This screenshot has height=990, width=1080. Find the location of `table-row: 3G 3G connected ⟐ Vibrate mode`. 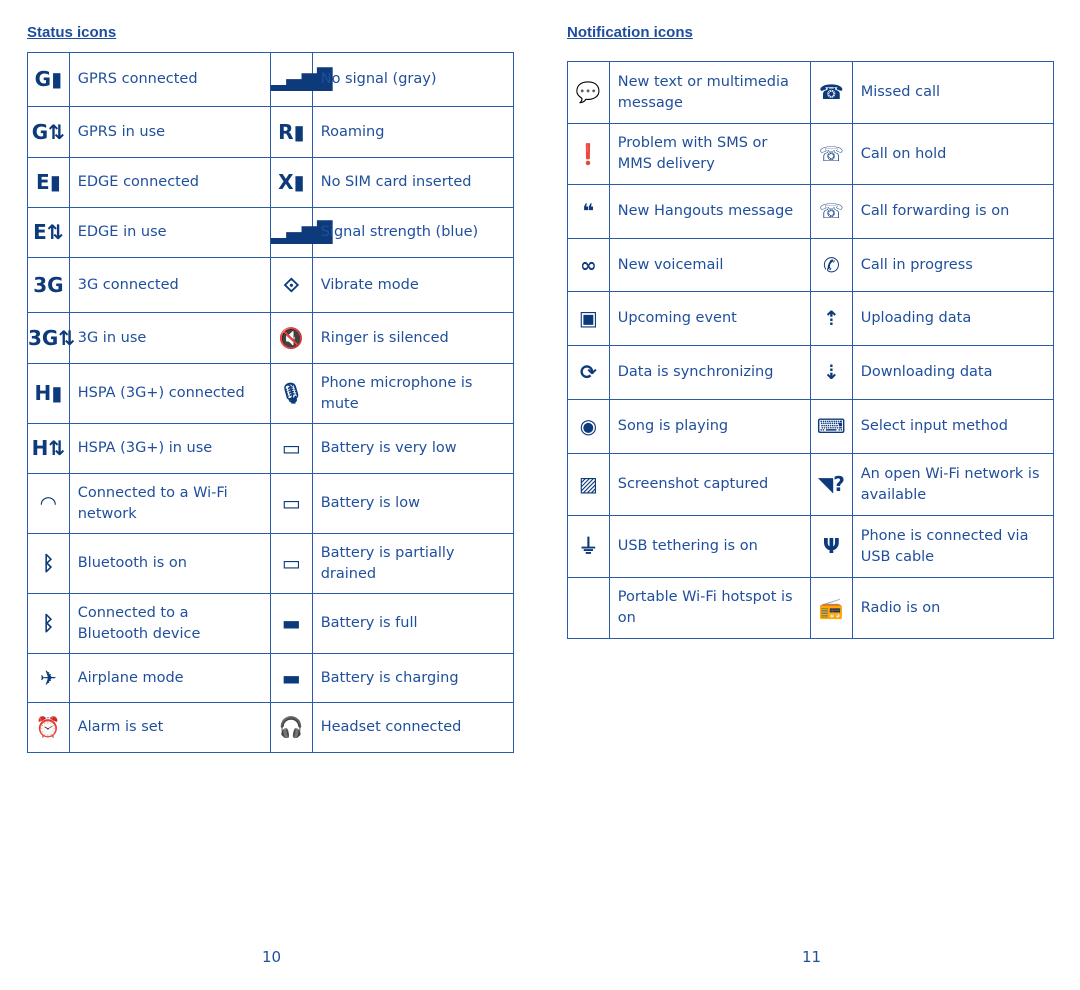

table-row: 3G 3G connected ⟐ Vibrate mode is located at coordinates (271, 285).